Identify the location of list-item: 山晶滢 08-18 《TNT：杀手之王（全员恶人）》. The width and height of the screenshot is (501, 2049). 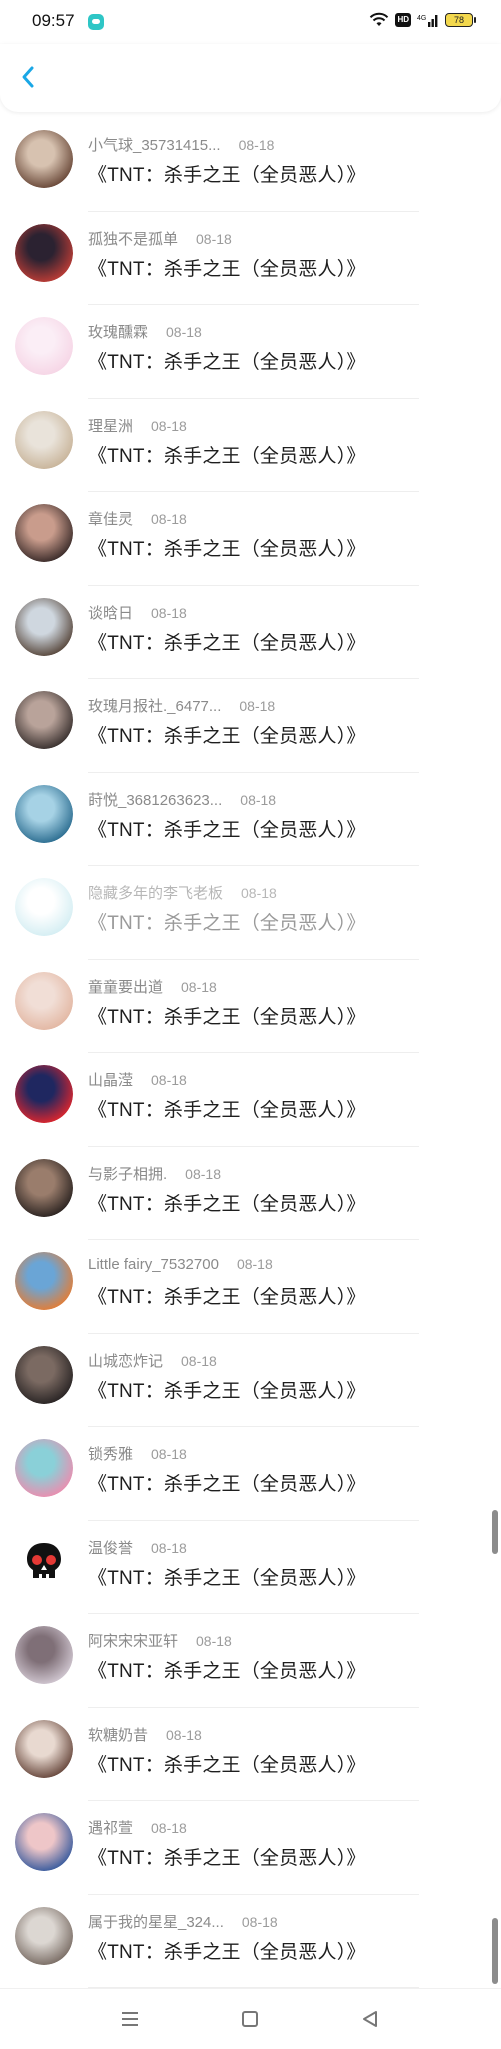
(250, 1100).